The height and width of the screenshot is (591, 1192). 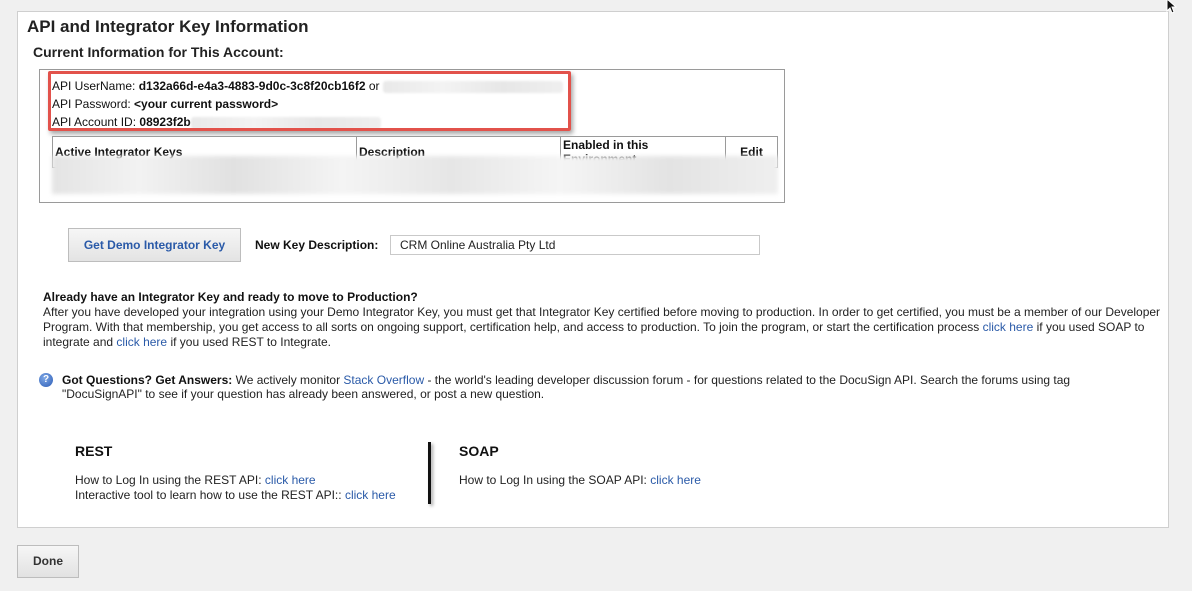 What do you see at coordinates (1172, 7) in the screenshot?
I see `mouse-cursor-icon` at bounding box center [1172, 7].